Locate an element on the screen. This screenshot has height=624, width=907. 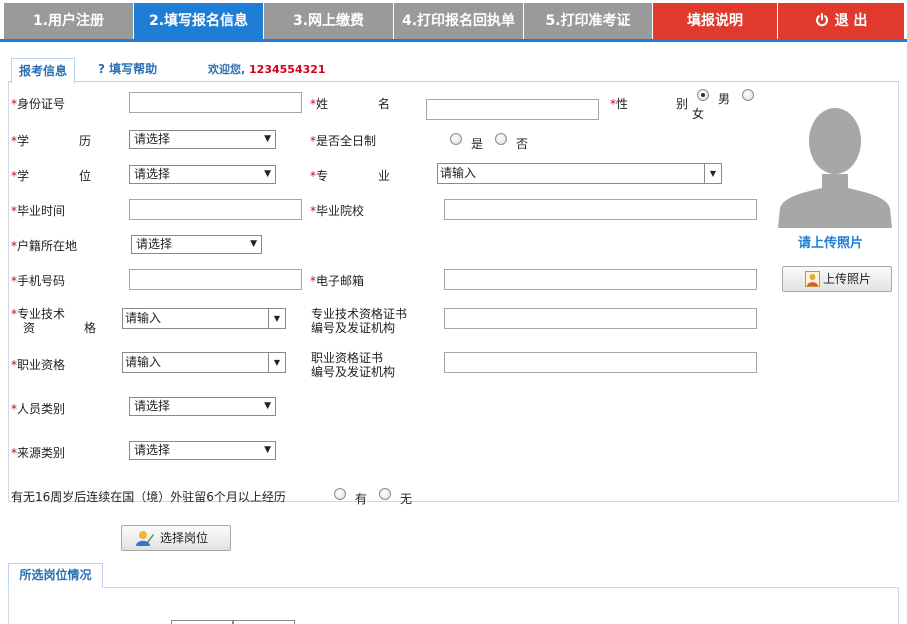
tech-cert-label-line2: 编号及发证机构 is located at coordinates (353, 328).